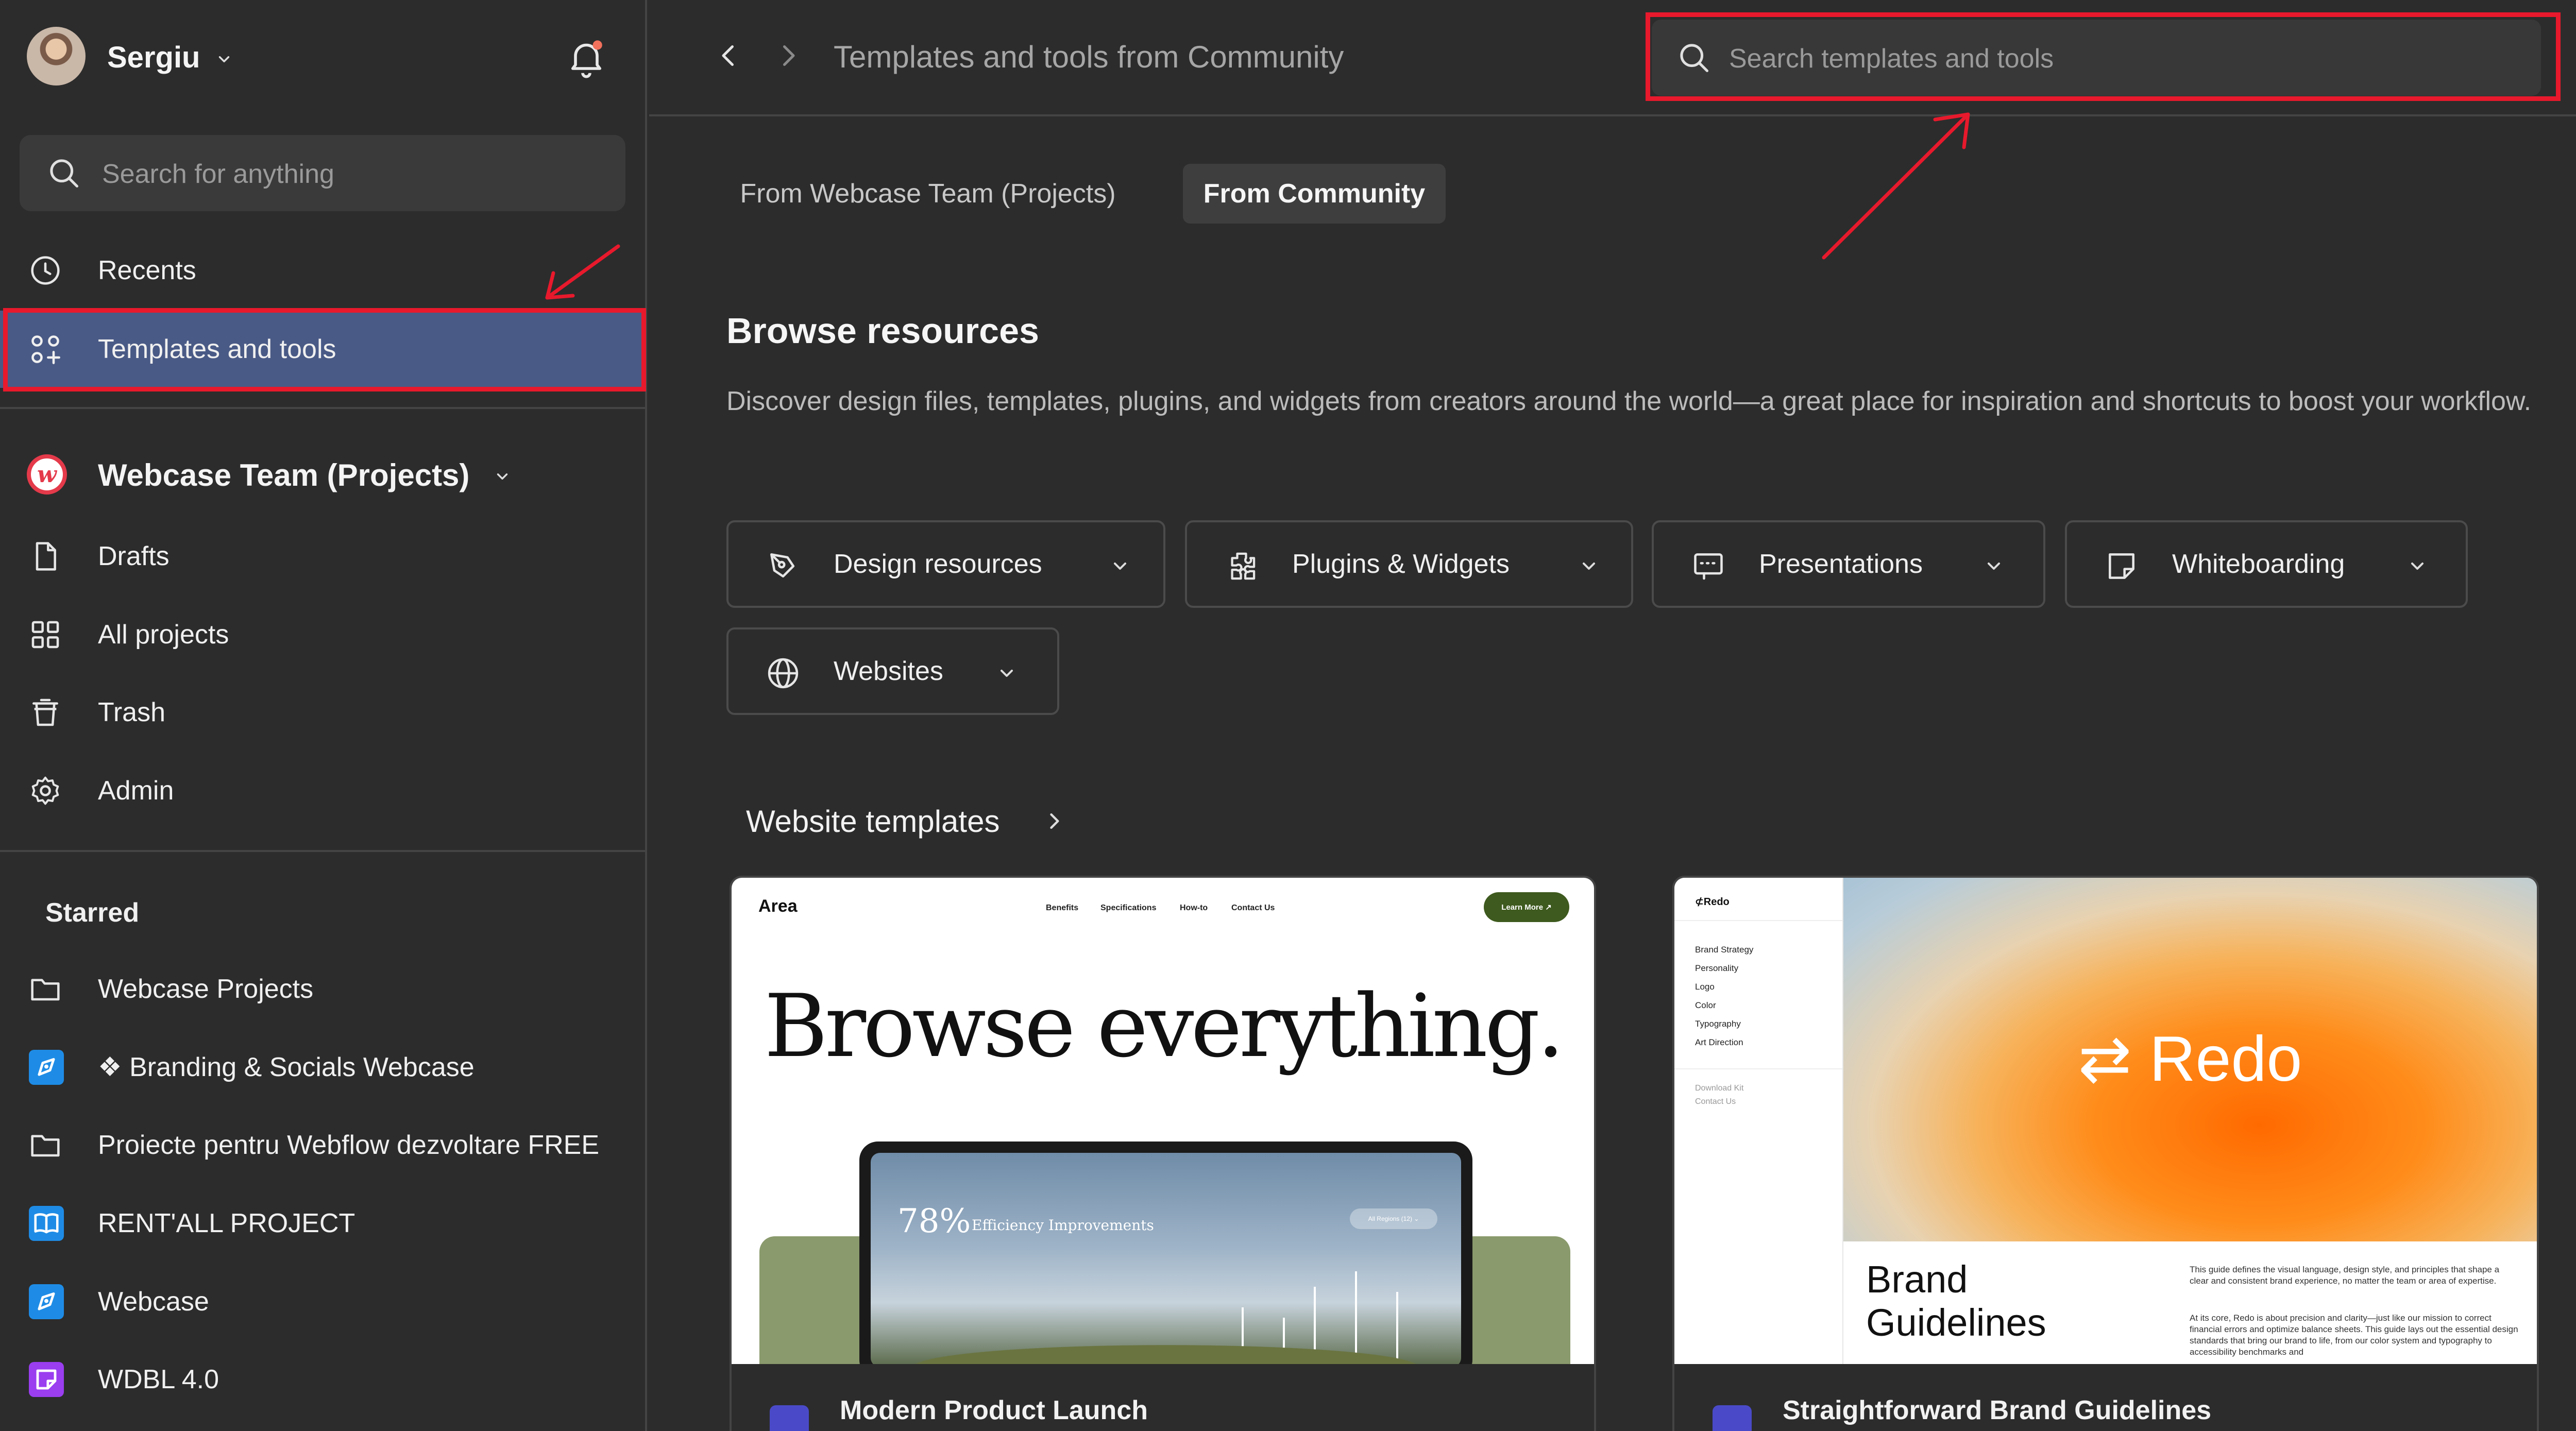 The width and height of the screenshot is (2576, 1431). I want to click on section-link-website-templates: Website templates, so click(927, 822).